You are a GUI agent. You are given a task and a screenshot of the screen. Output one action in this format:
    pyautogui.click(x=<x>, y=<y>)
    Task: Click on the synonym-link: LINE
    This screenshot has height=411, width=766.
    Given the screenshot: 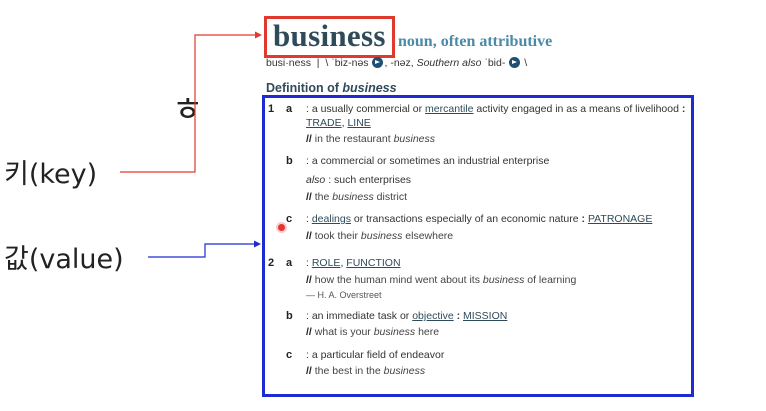 What is the action you would take?
    pyautogui.click(x=358, y=123)
    